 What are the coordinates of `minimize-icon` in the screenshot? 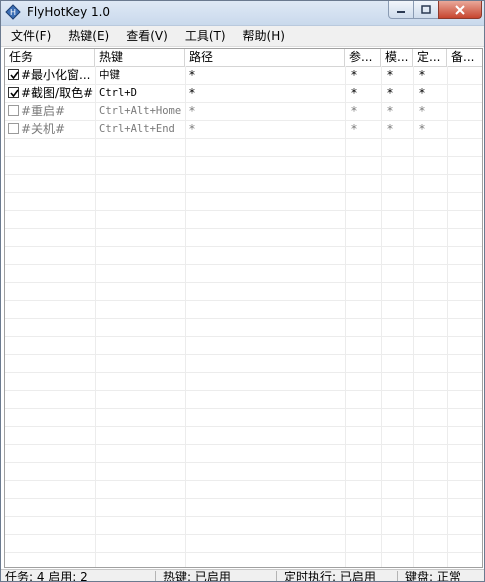 It's located at (401, 11).